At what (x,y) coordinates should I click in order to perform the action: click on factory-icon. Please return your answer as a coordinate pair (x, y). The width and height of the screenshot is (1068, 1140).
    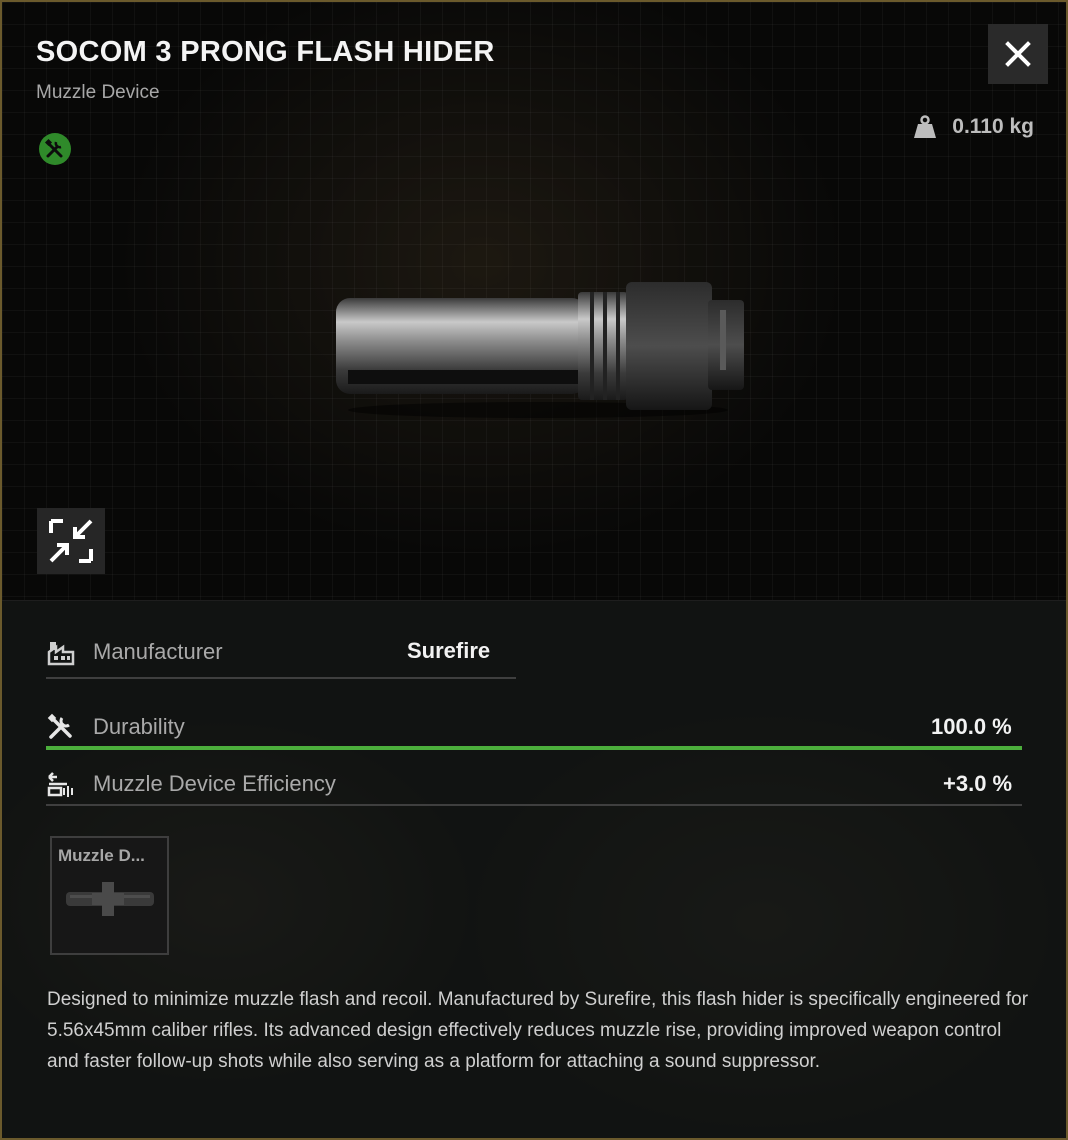
    Looking at the image, I should click on (61, 652).